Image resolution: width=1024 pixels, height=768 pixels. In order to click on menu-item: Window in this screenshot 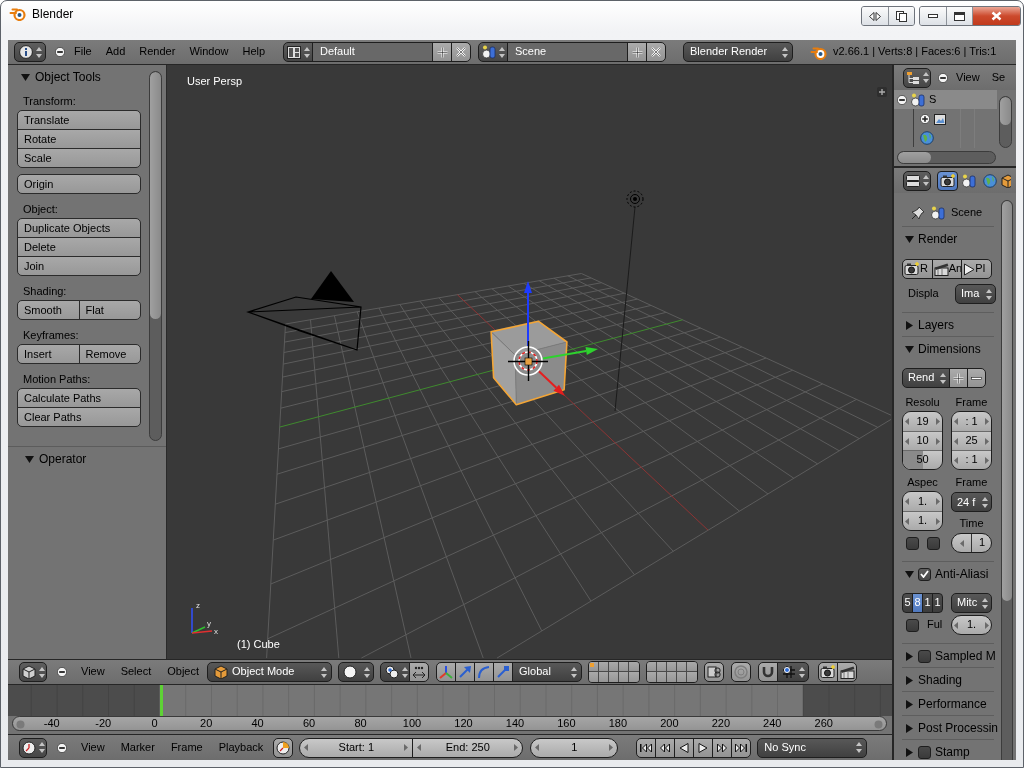, I will do `click(209, 52)`.